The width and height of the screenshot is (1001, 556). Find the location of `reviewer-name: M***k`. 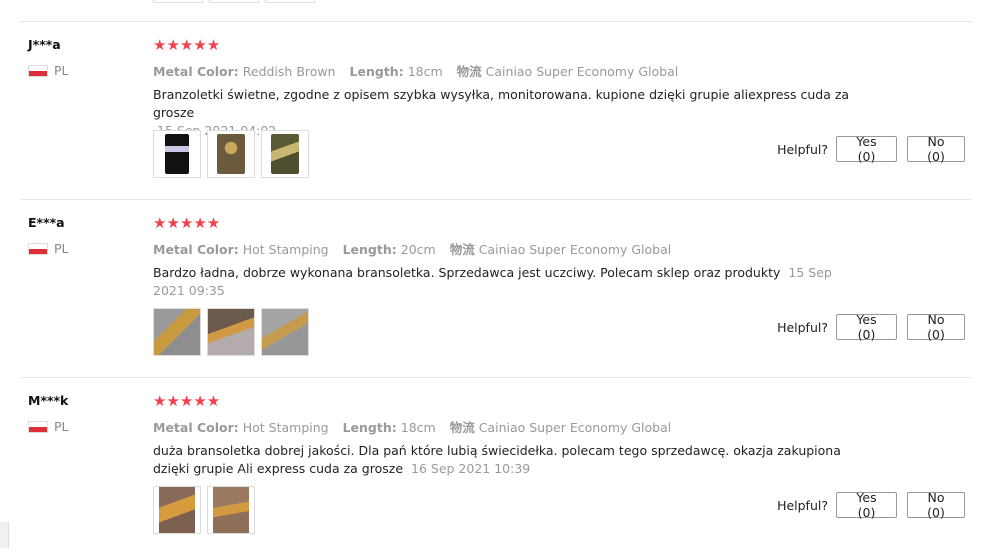

reviewer-name: M***k is located at coordinates (48, 400).